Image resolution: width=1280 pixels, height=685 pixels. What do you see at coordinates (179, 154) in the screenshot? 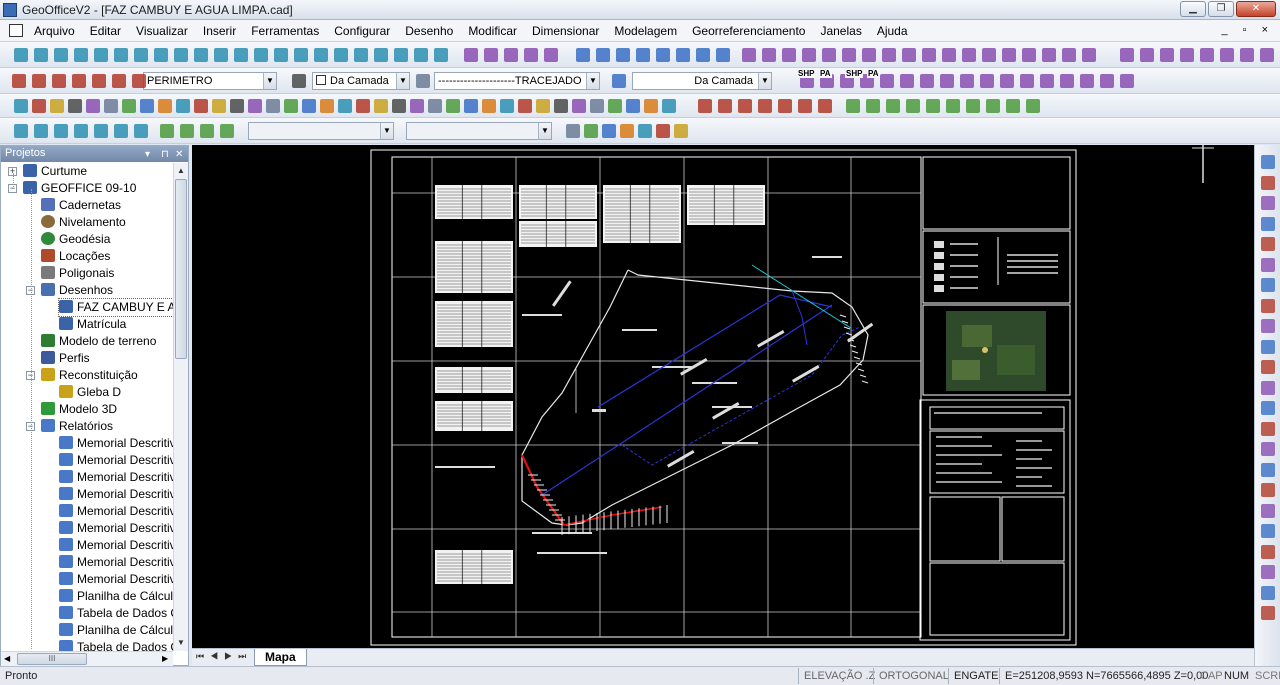
I see `close-icon: ✕` at bounding box center [179, 154].